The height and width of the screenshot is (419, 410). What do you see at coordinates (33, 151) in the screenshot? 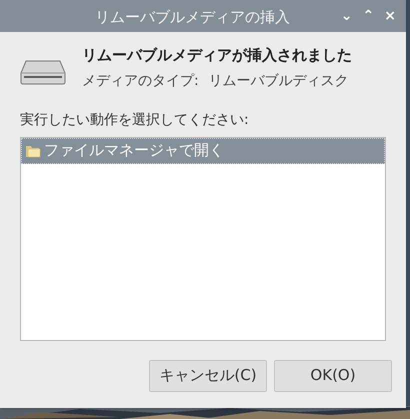
I see `folder-icon` at bounding box center [33, 151].